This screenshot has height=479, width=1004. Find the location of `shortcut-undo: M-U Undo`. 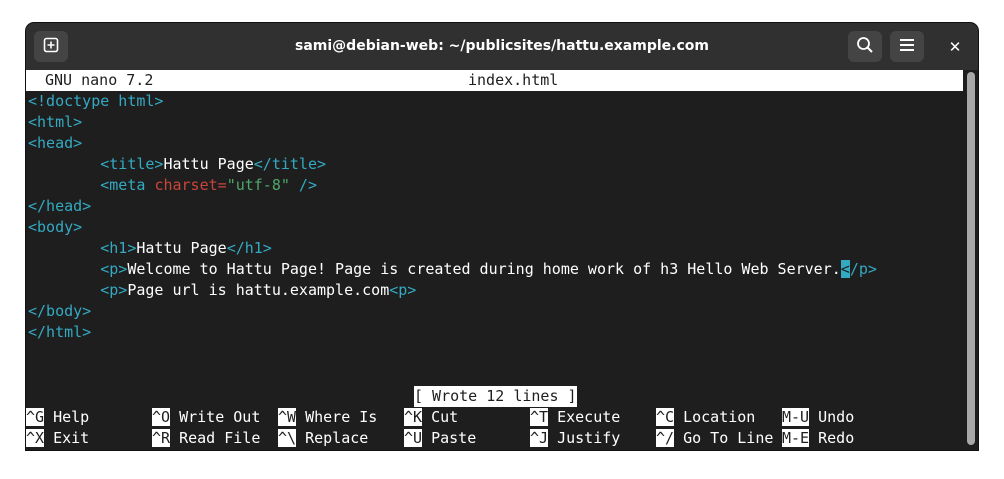

shortcut-undo: M-U Undo is located at coordinates (818, 417).